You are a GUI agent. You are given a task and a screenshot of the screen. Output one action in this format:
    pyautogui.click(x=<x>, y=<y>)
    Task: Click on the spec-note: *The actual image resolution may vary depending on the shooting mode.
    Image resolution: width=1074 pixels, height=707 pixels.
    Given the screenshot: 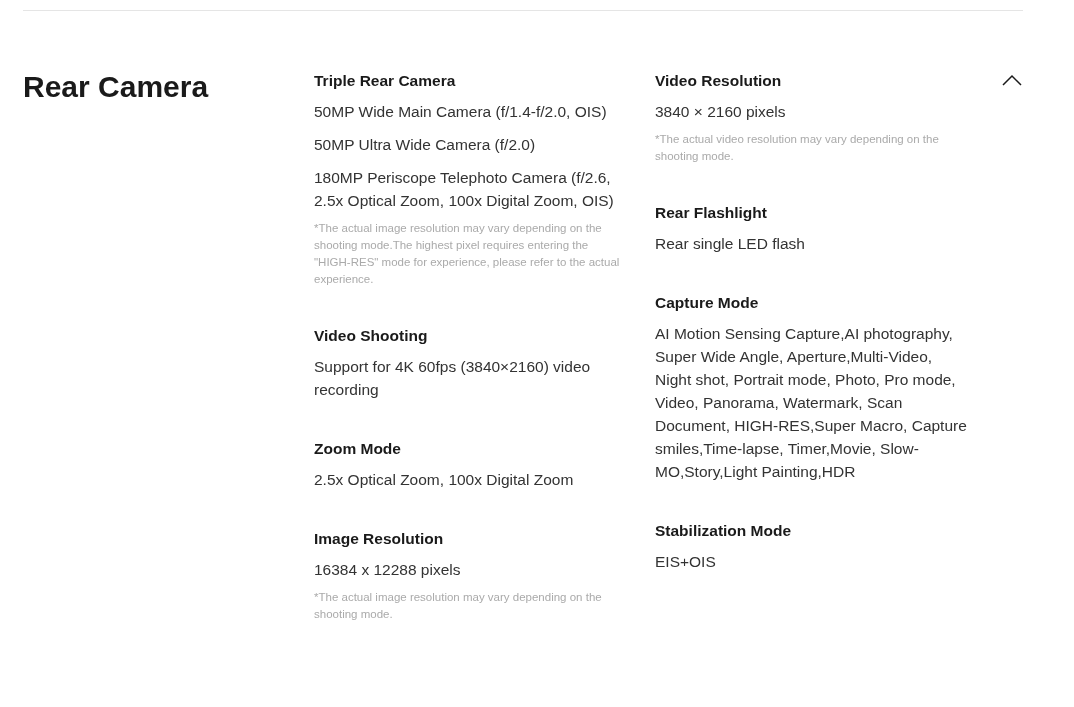 What is the action you would take?
    pyautogui.click(x=458, y=606)
    